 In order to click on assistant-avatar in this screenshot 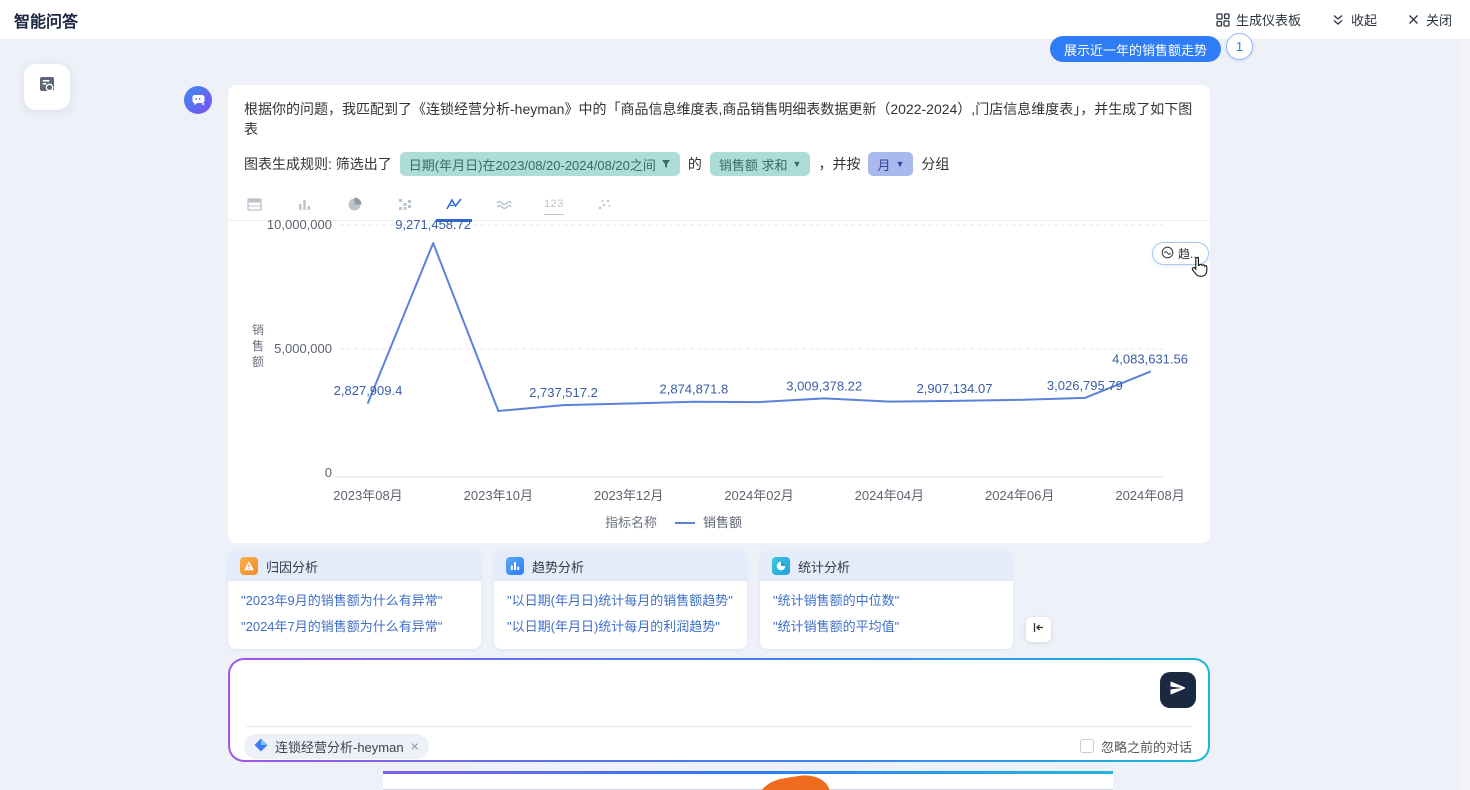, I will do `click(198, 100)`.